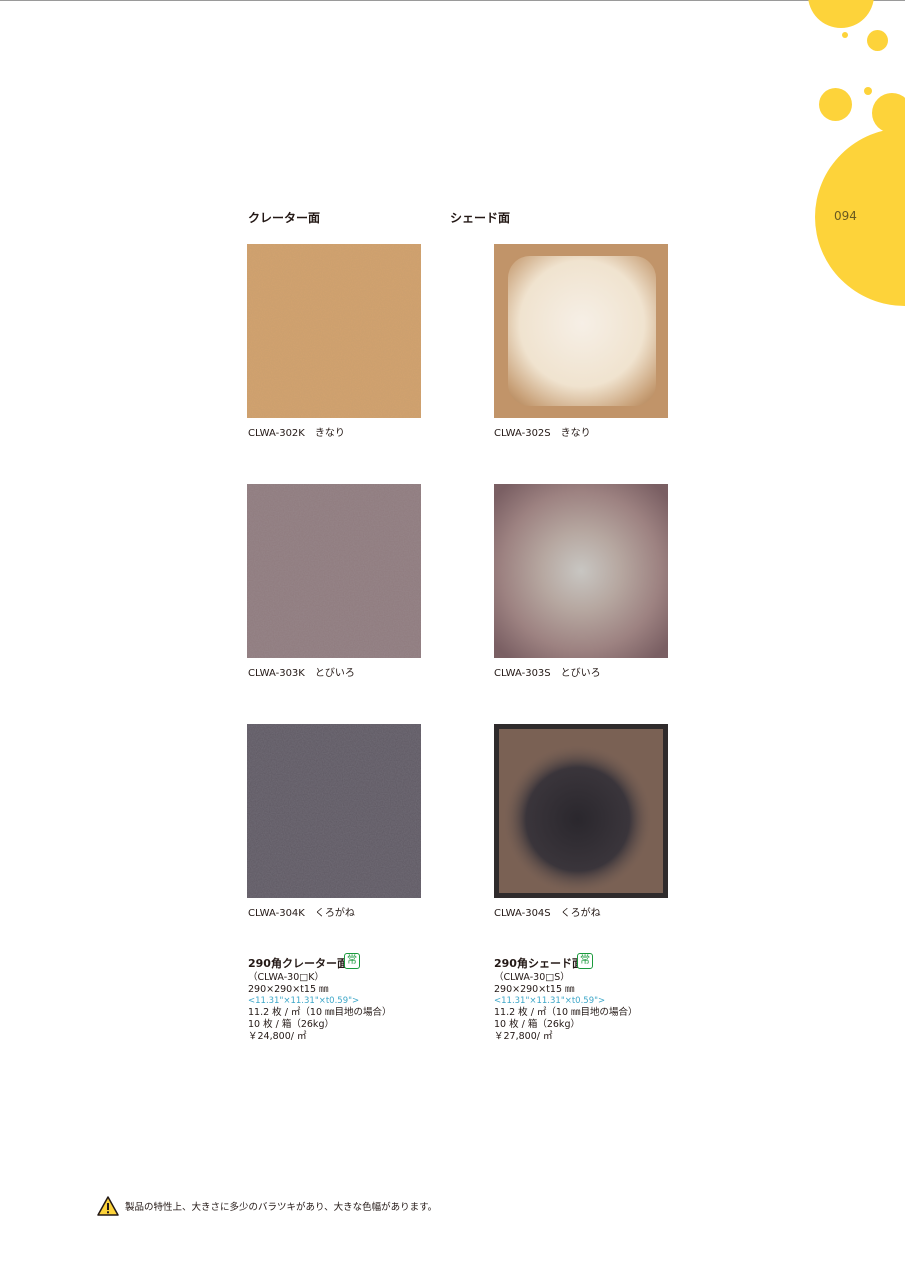 Image resolution: width=905 pixels, height=1280 pixels. What do you see at coordinates (480, 218) in the screenshot?
I see `column-title-shade: シェード面` at bounding box center [480, 218].